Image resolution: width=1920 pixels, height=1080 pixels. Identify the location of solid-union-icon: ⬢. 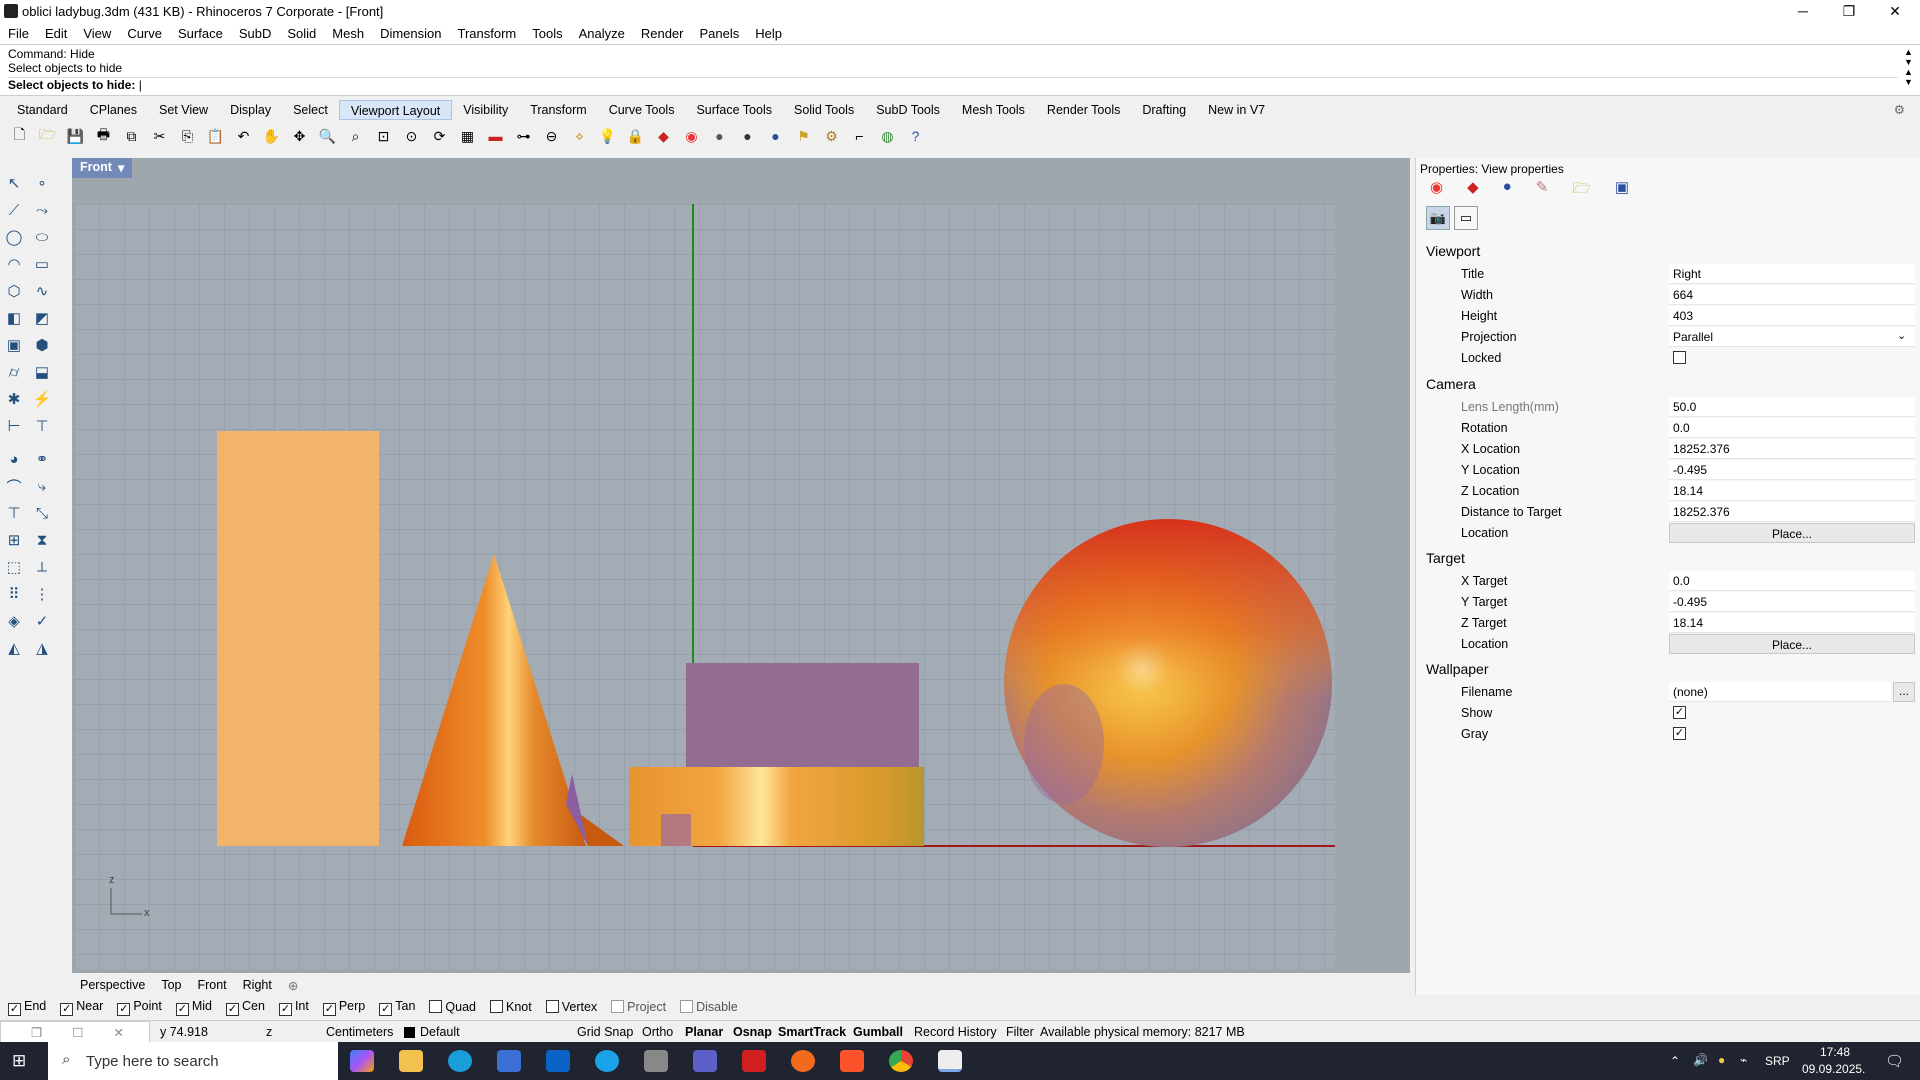
(42, 345).